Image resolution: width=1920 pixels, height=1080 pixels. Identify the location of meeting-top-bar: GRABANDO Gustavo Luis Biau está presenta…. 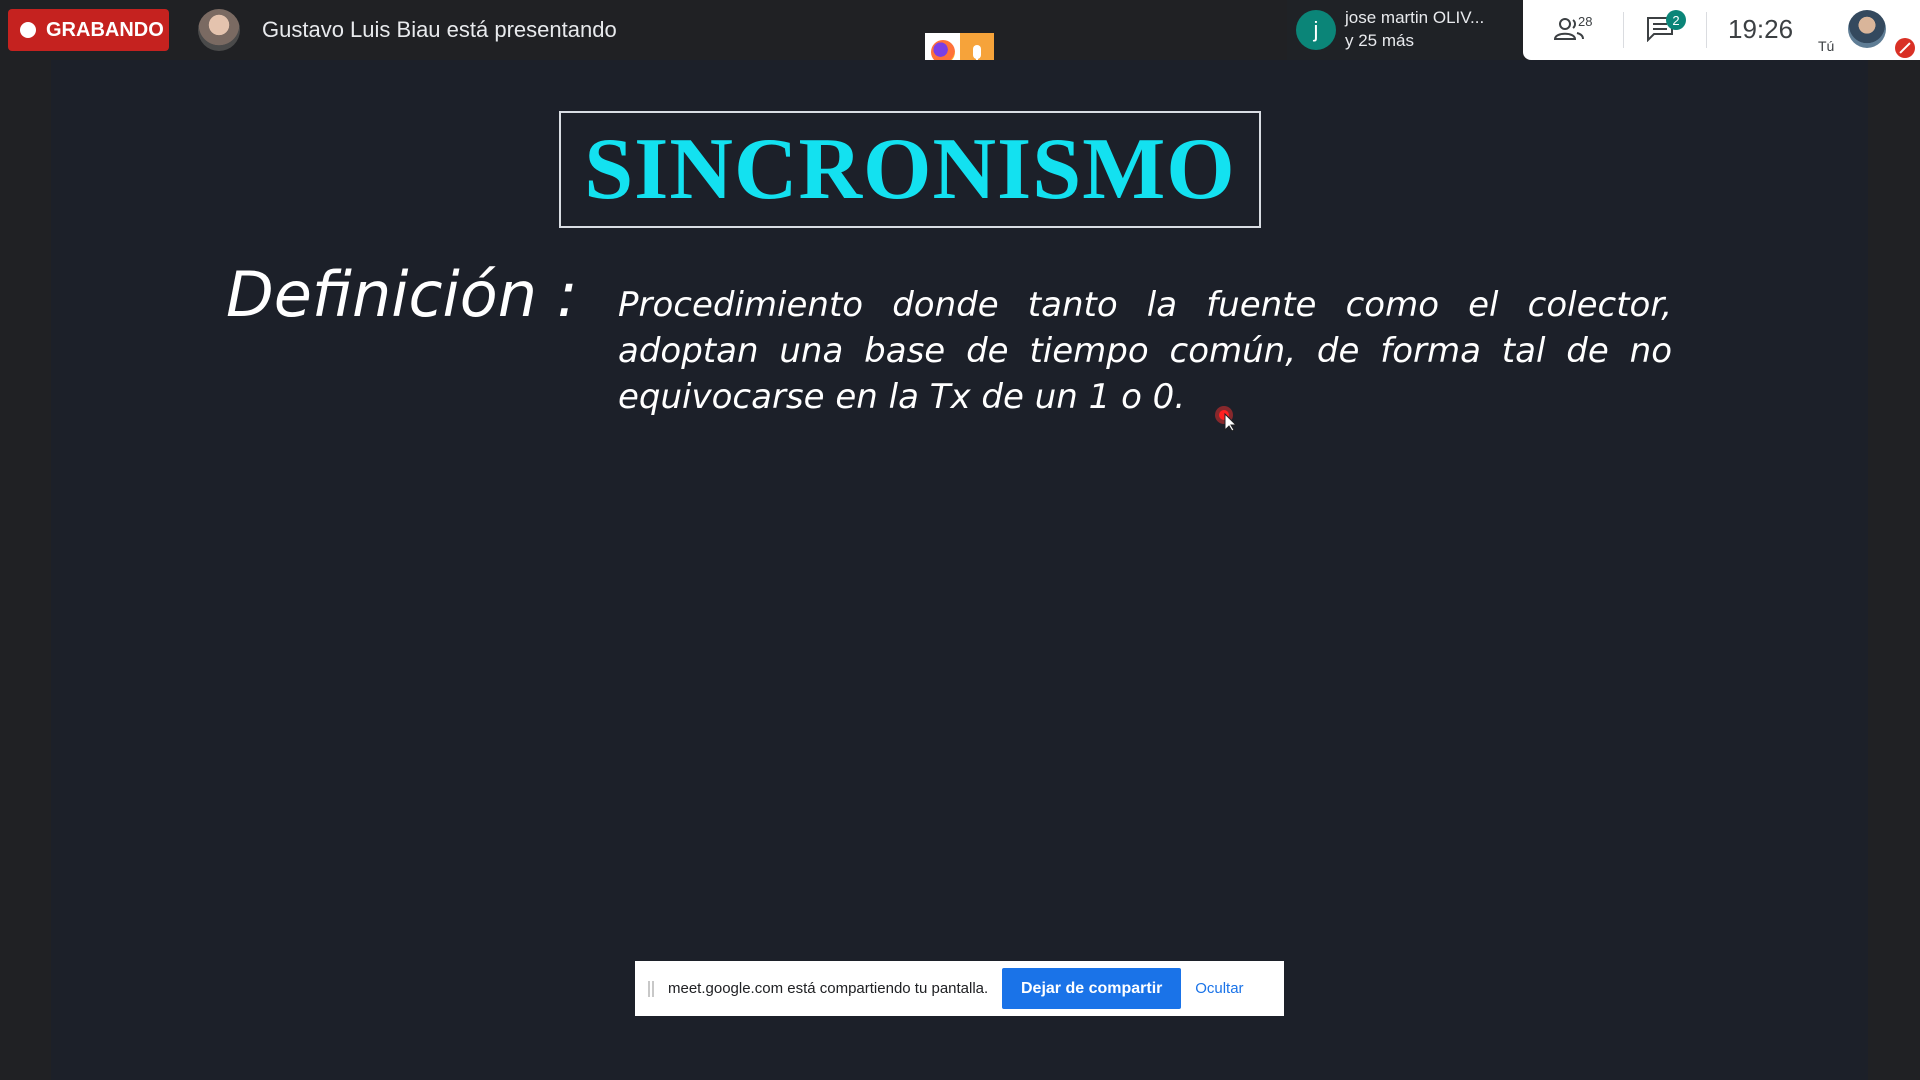
(960, 35).